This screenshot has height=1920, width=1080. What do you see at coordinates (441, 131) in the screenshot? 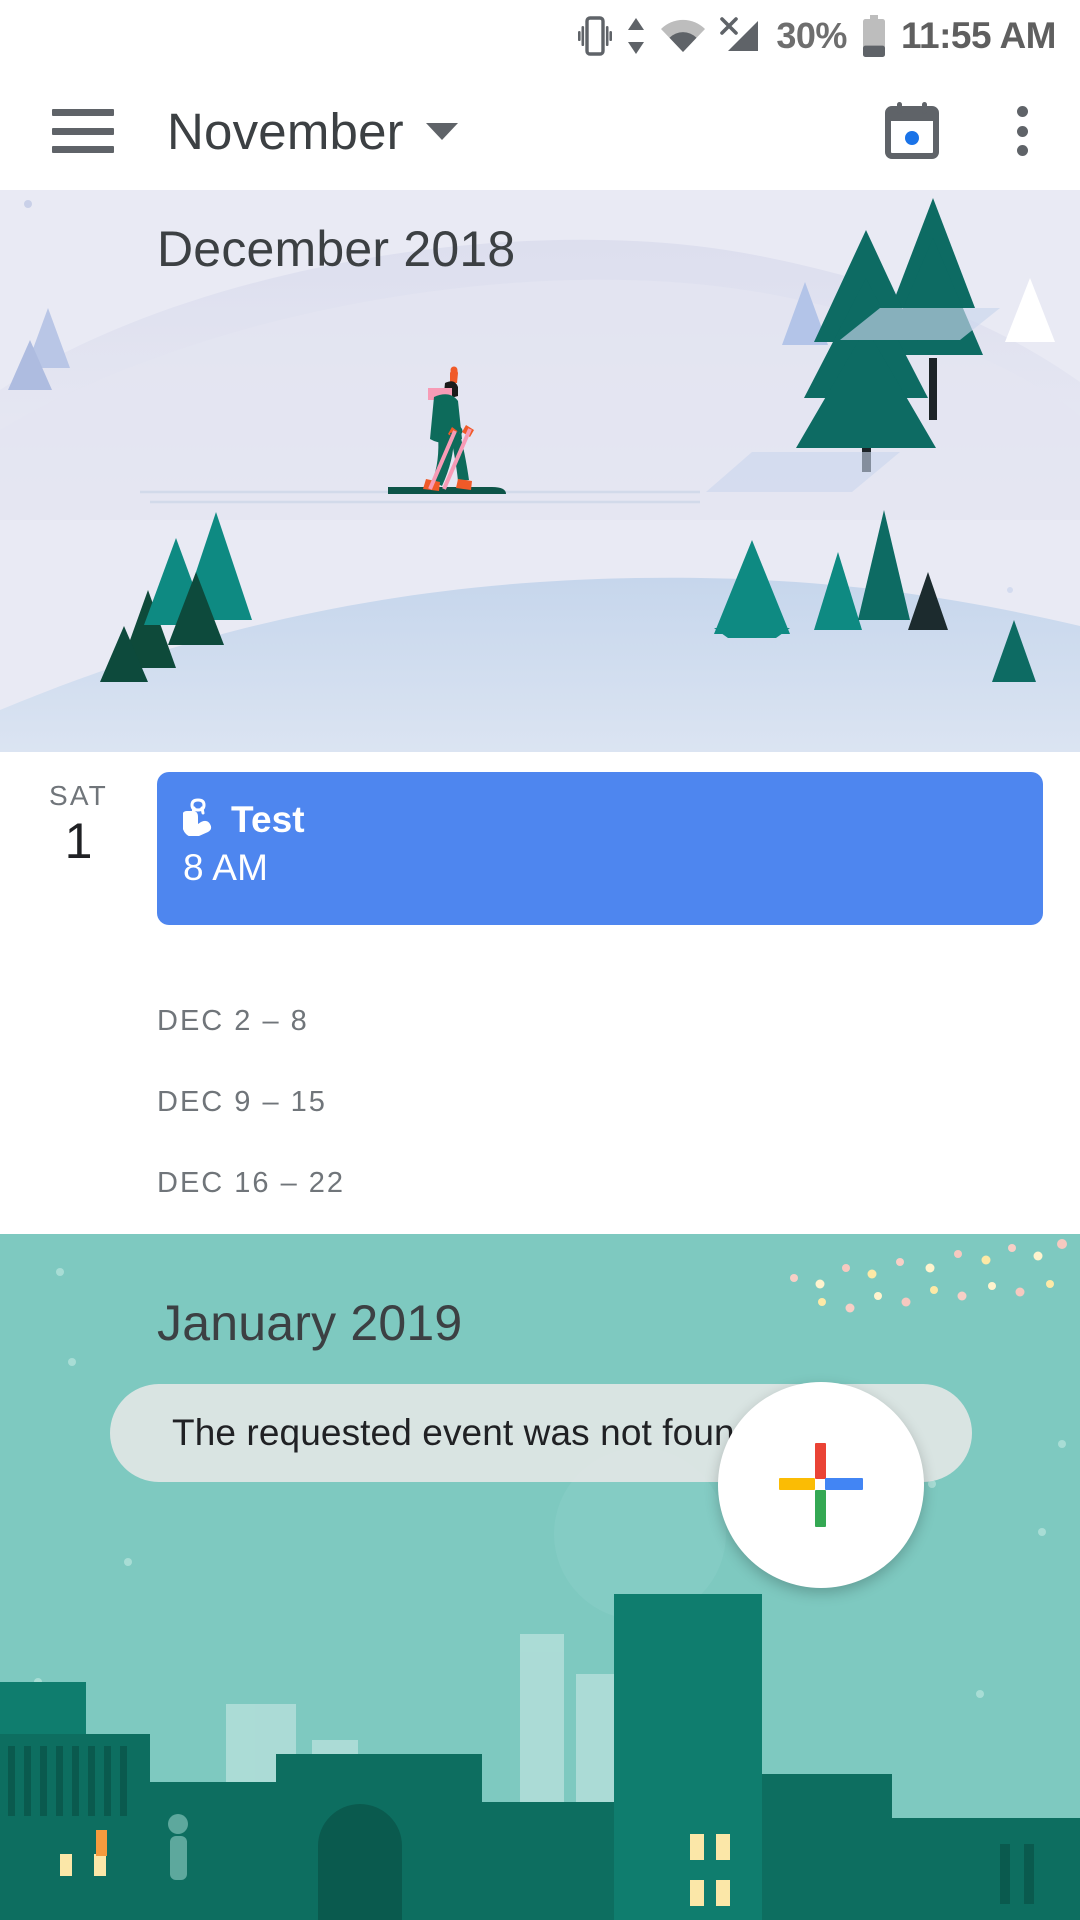
I see `chevron-down-icon` at bounding box center [441, 131].